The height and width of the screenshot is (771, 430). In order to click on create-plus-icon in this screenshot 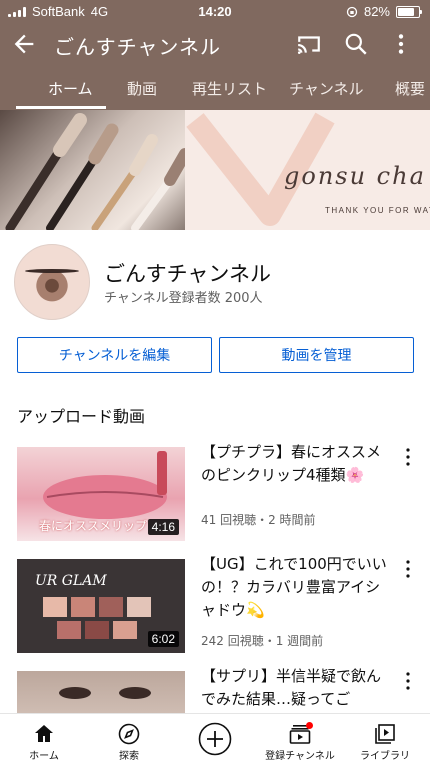, I will do `click(215, 739)`.